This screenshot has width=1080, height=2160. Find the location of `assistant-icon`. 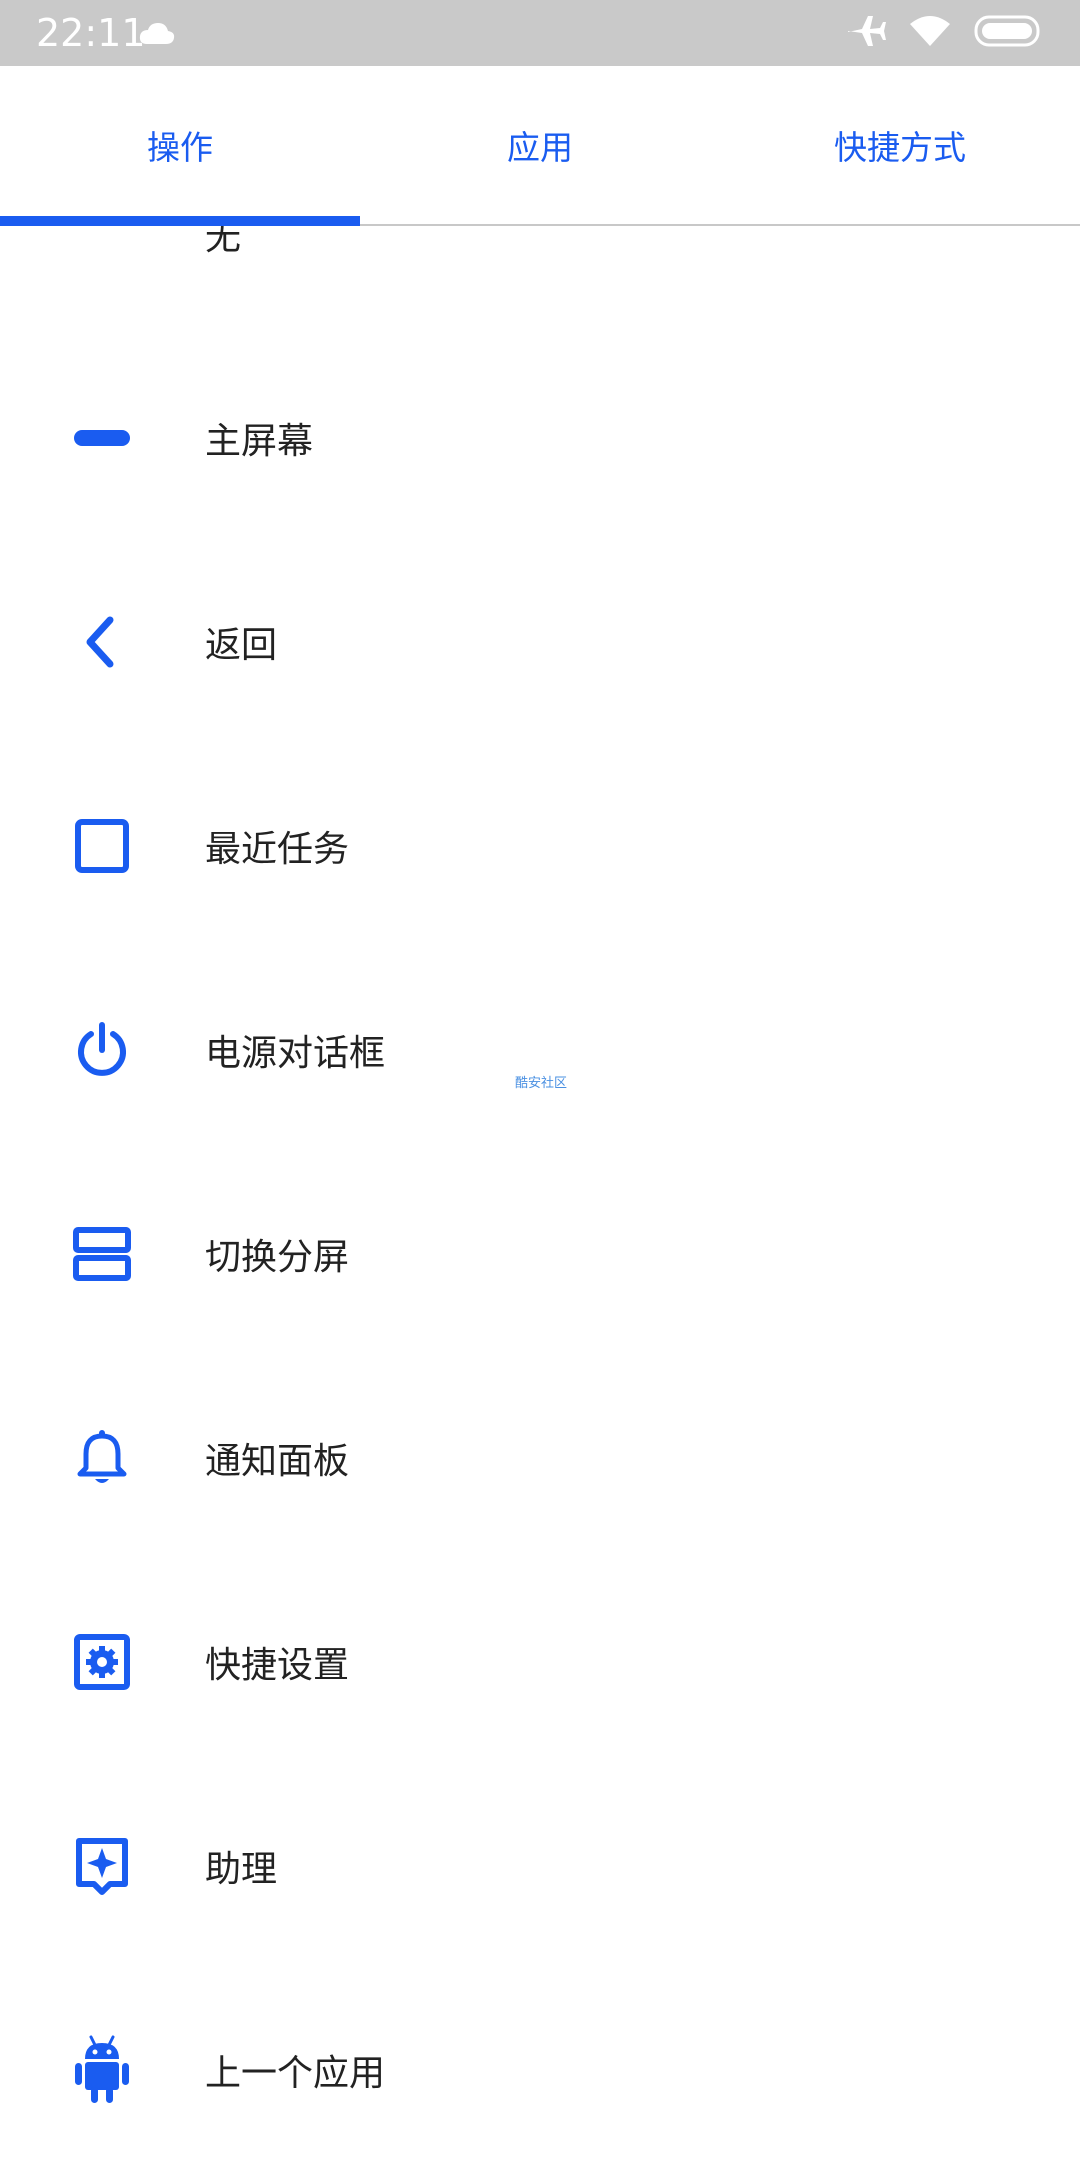

assistant-icon is located at coordinates (102, 1866).